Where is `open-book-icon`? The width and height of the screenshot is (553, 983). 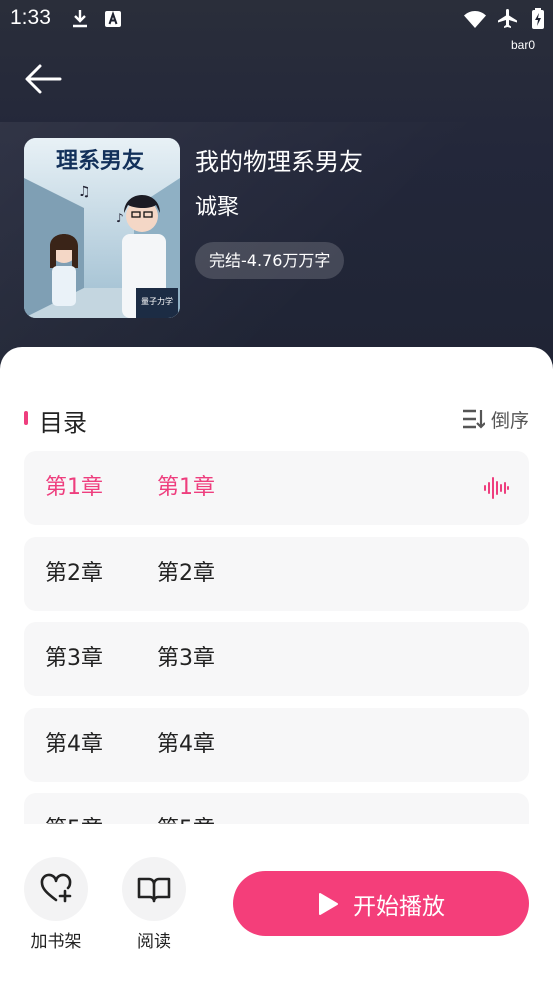
open-book-icon is located at coordinates (154, 890).